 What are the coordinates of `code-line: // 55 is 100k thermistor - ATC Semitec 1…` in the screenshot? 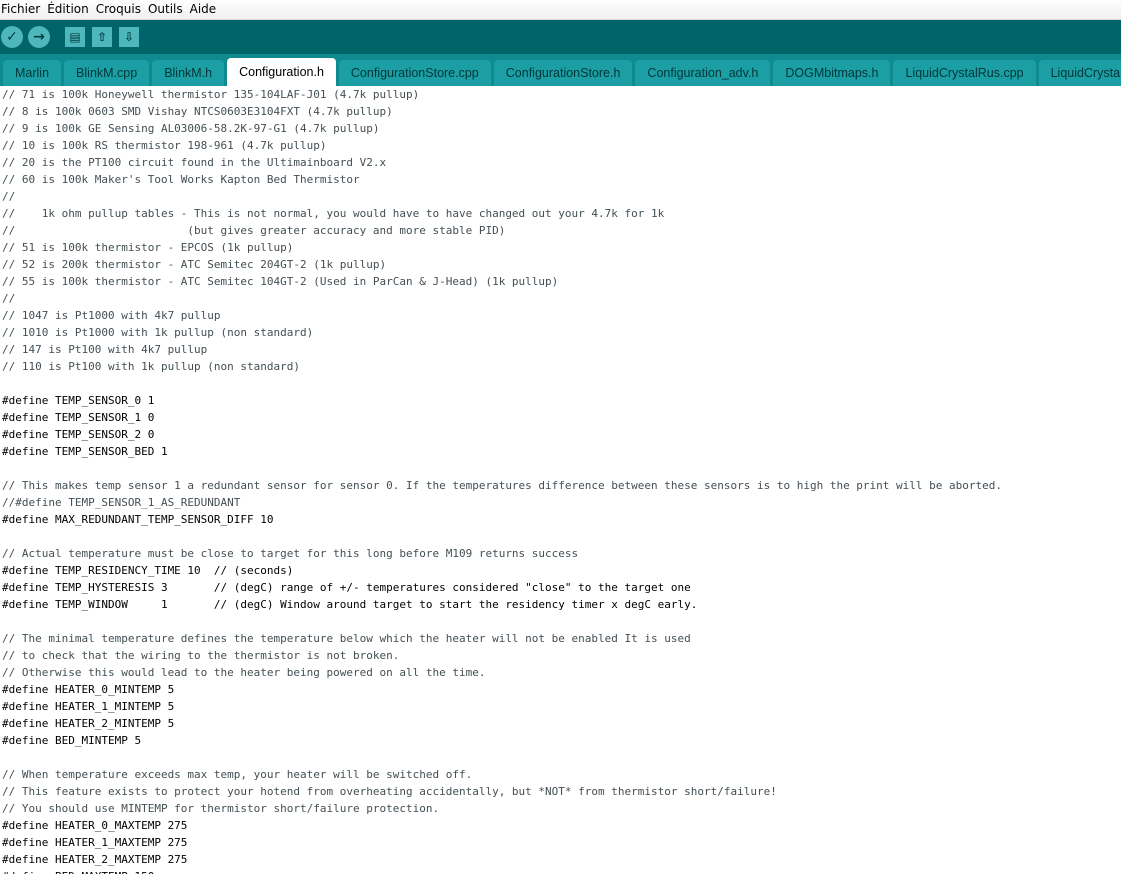 It's located at (280, 281).